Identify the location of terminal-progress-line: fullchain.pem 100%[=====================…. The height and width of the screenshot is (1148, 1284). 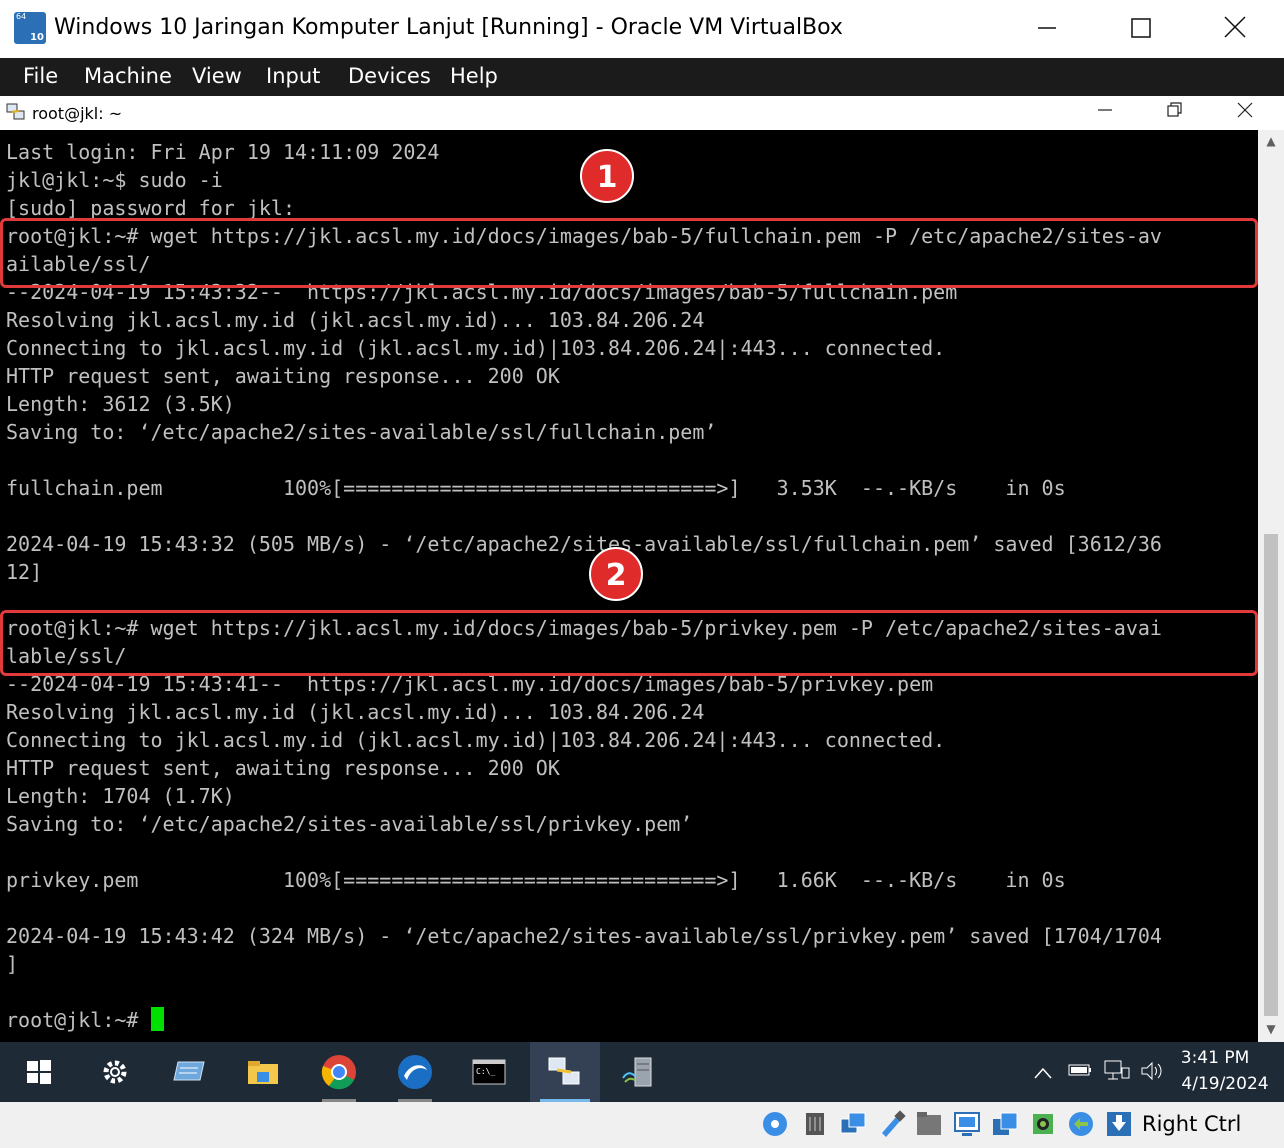
(536, 488).